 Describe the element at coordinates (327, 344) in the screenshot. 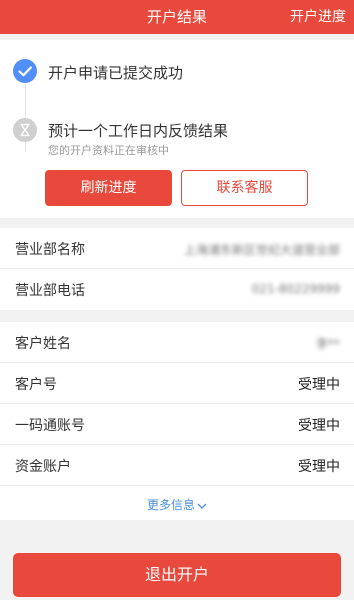

I see `client-name-value: 李**` at that location.